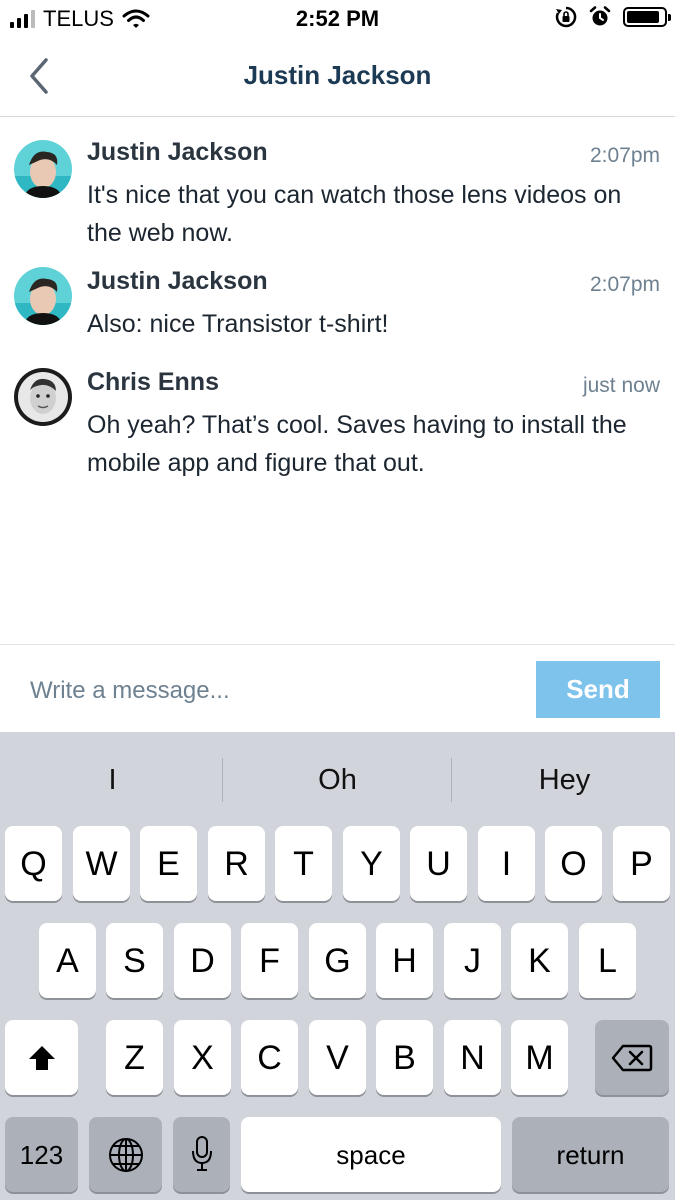  Describe the element at coordinates (270, 691) in the screenshot. I see `message-input` at that location.